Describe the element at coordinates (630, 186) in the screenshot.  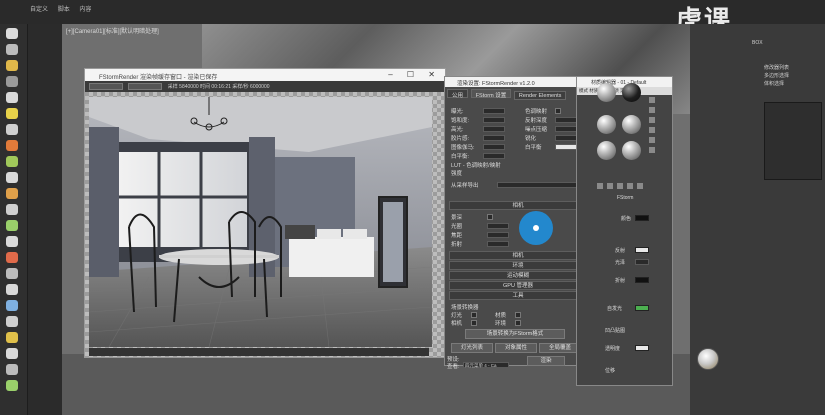
I see `reset-map-icon` at that location.